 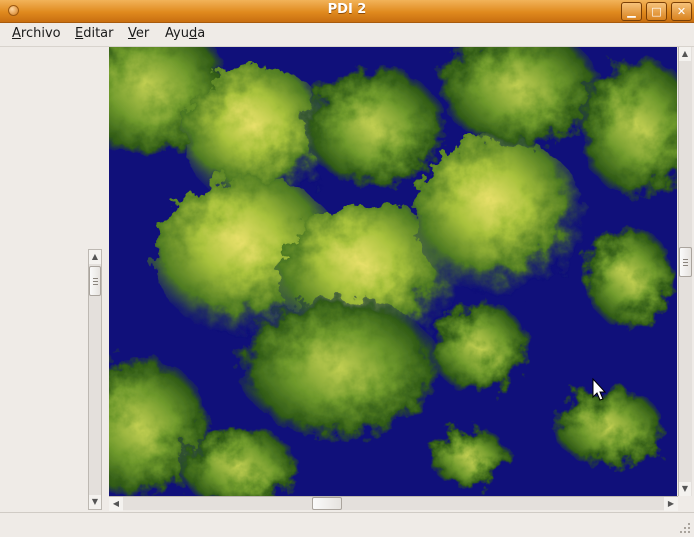 What do you see at coordinates (138, 33) in the screenshot?
I see `menu-ver: Ver` at bounding box center [138, 33].